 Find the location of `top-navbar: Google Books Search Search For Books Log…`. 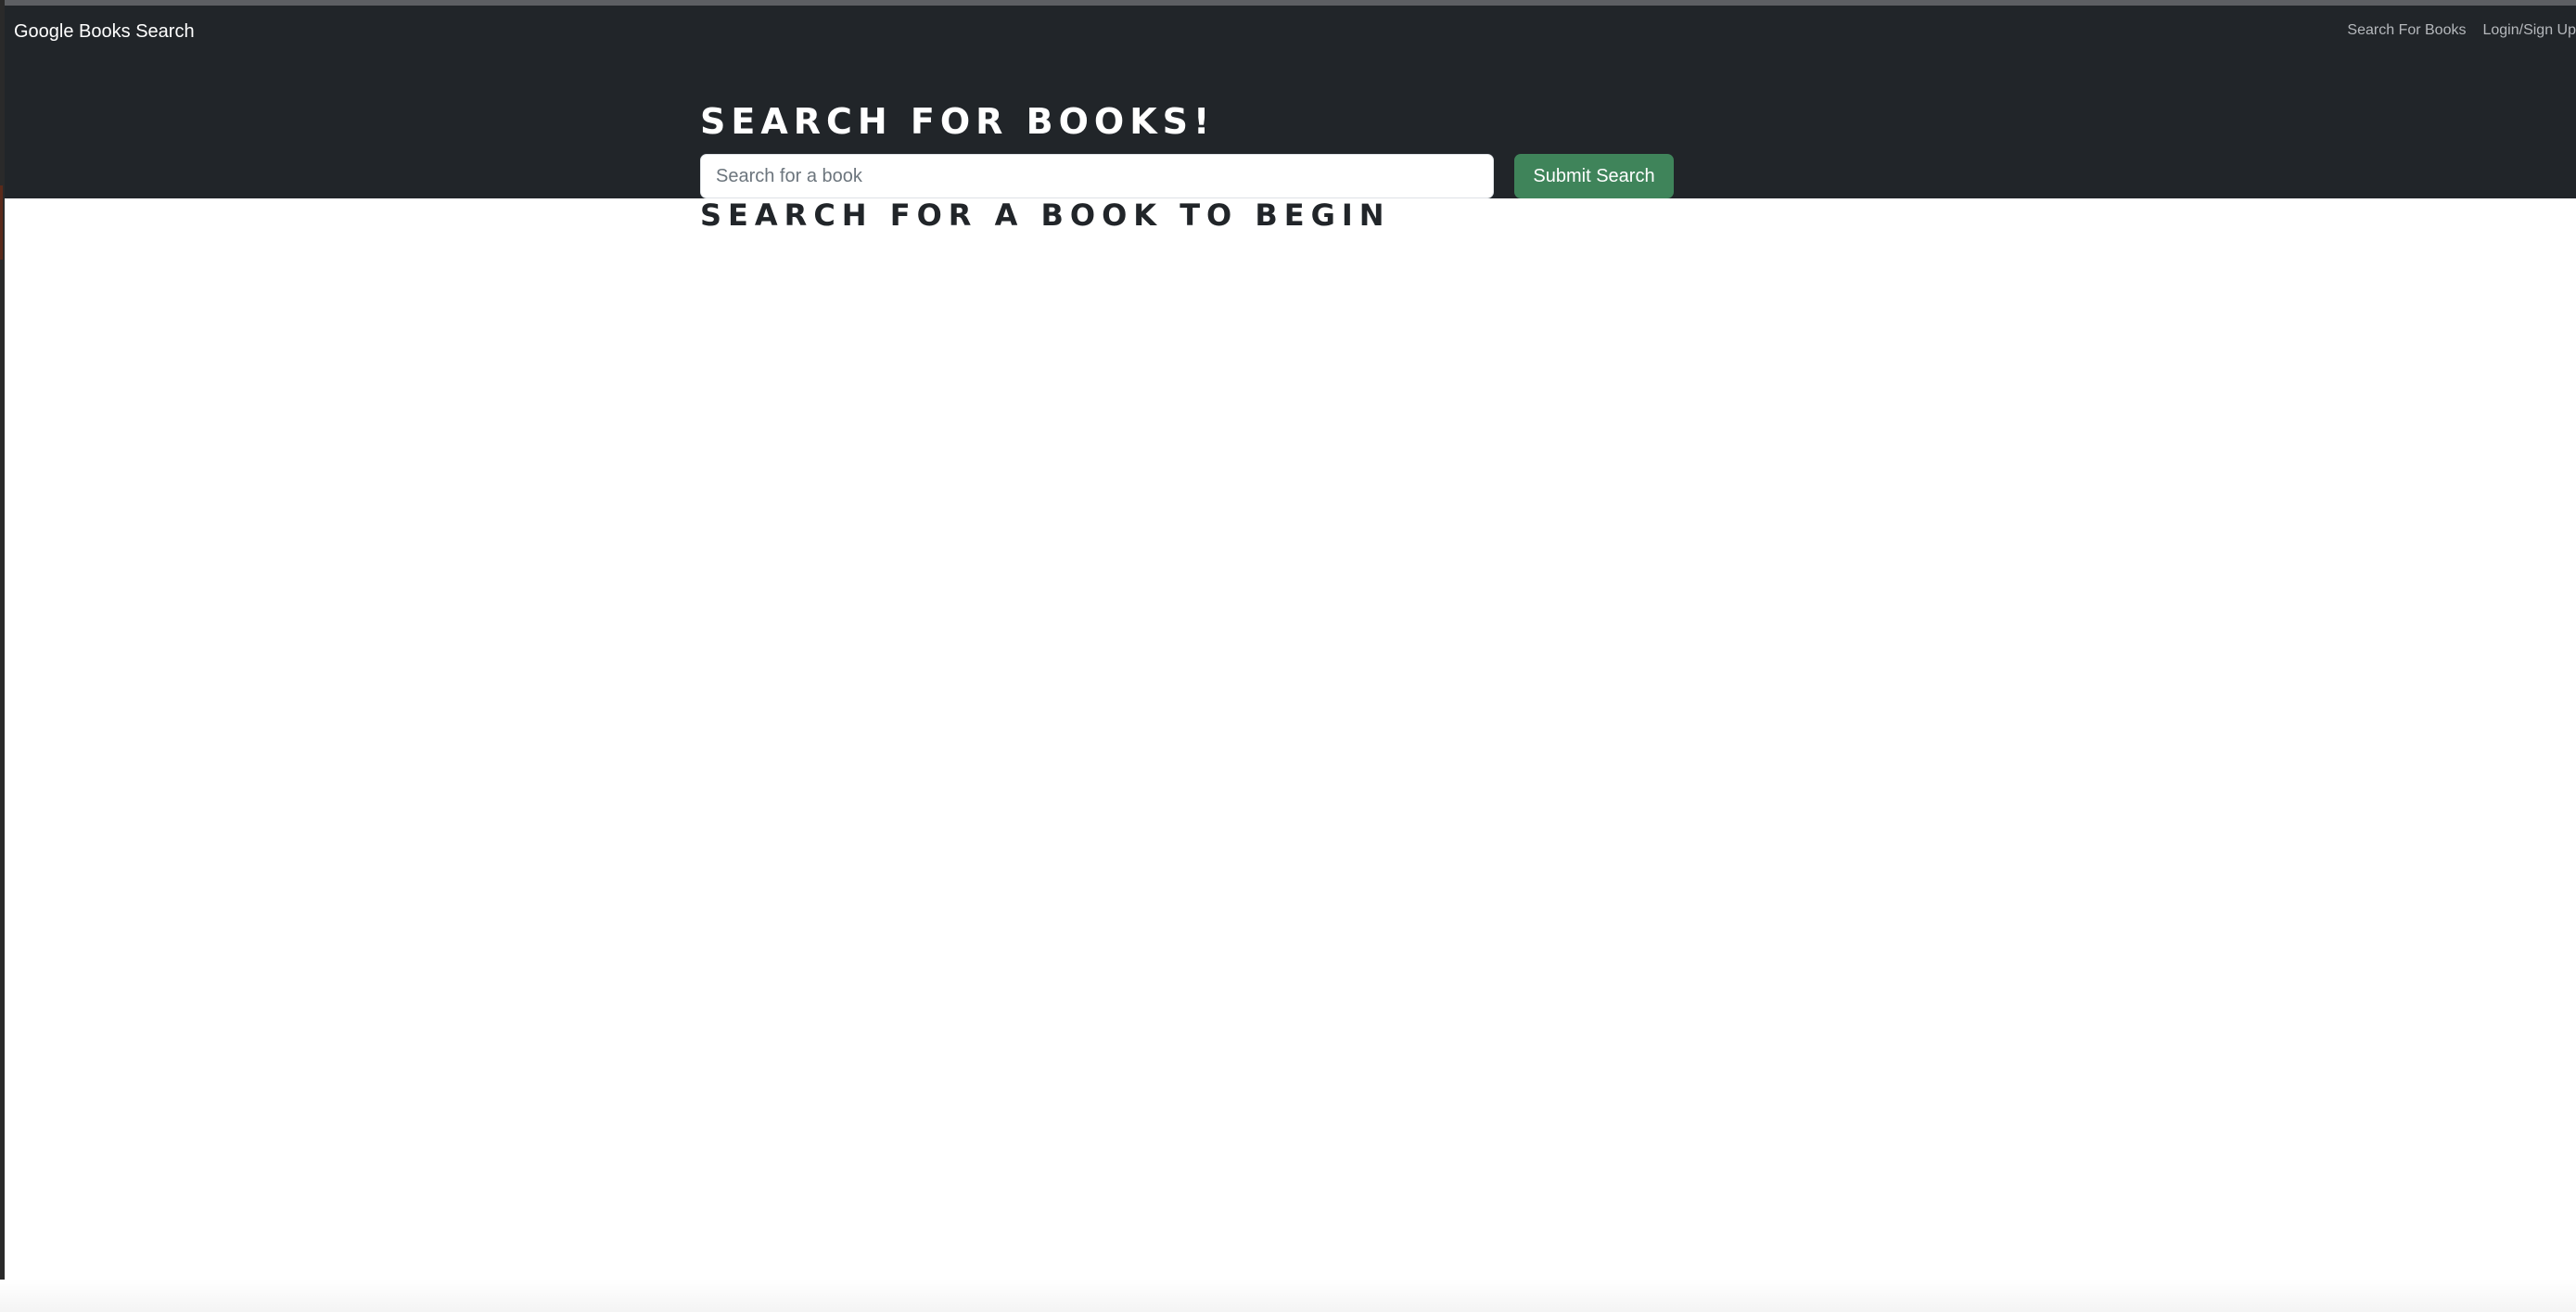

top-navbar: Google Books Search Search For Books Log… is located at coordinates (1290, 32).